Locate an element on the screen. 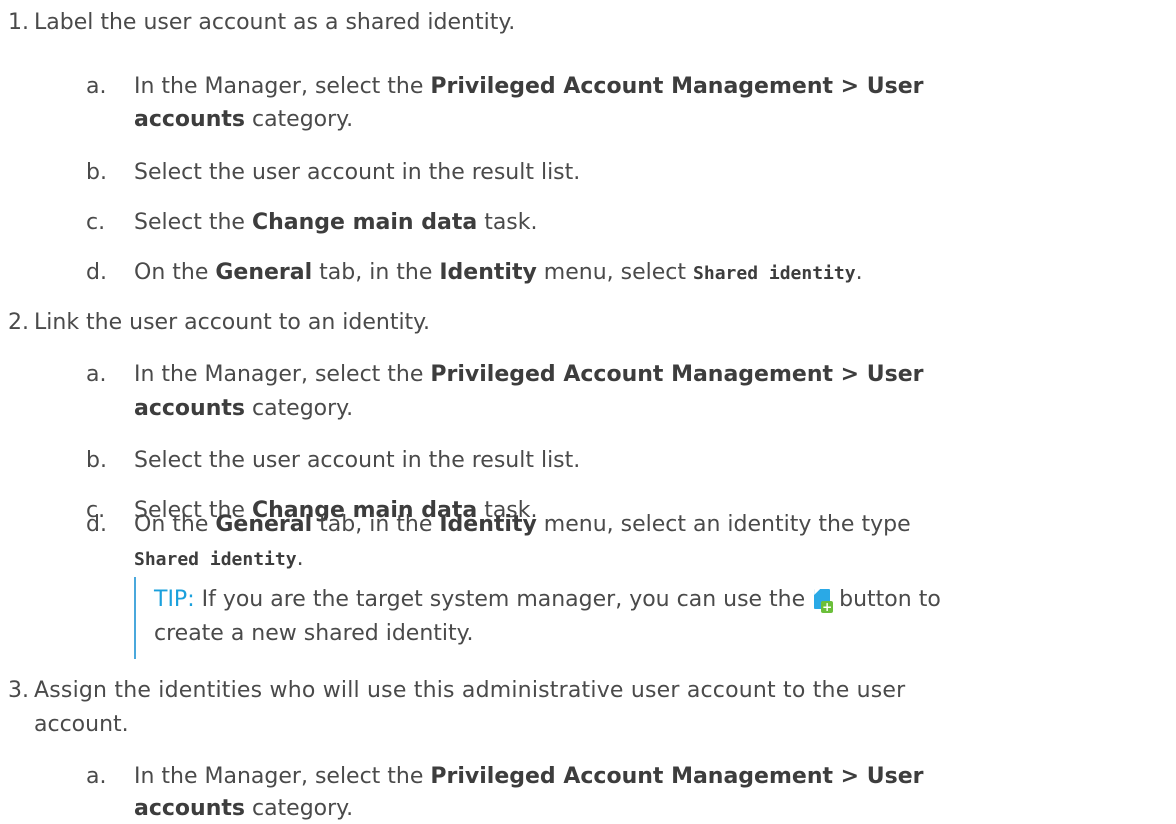  substep-letter: c. is located at coordinates (96, 222).